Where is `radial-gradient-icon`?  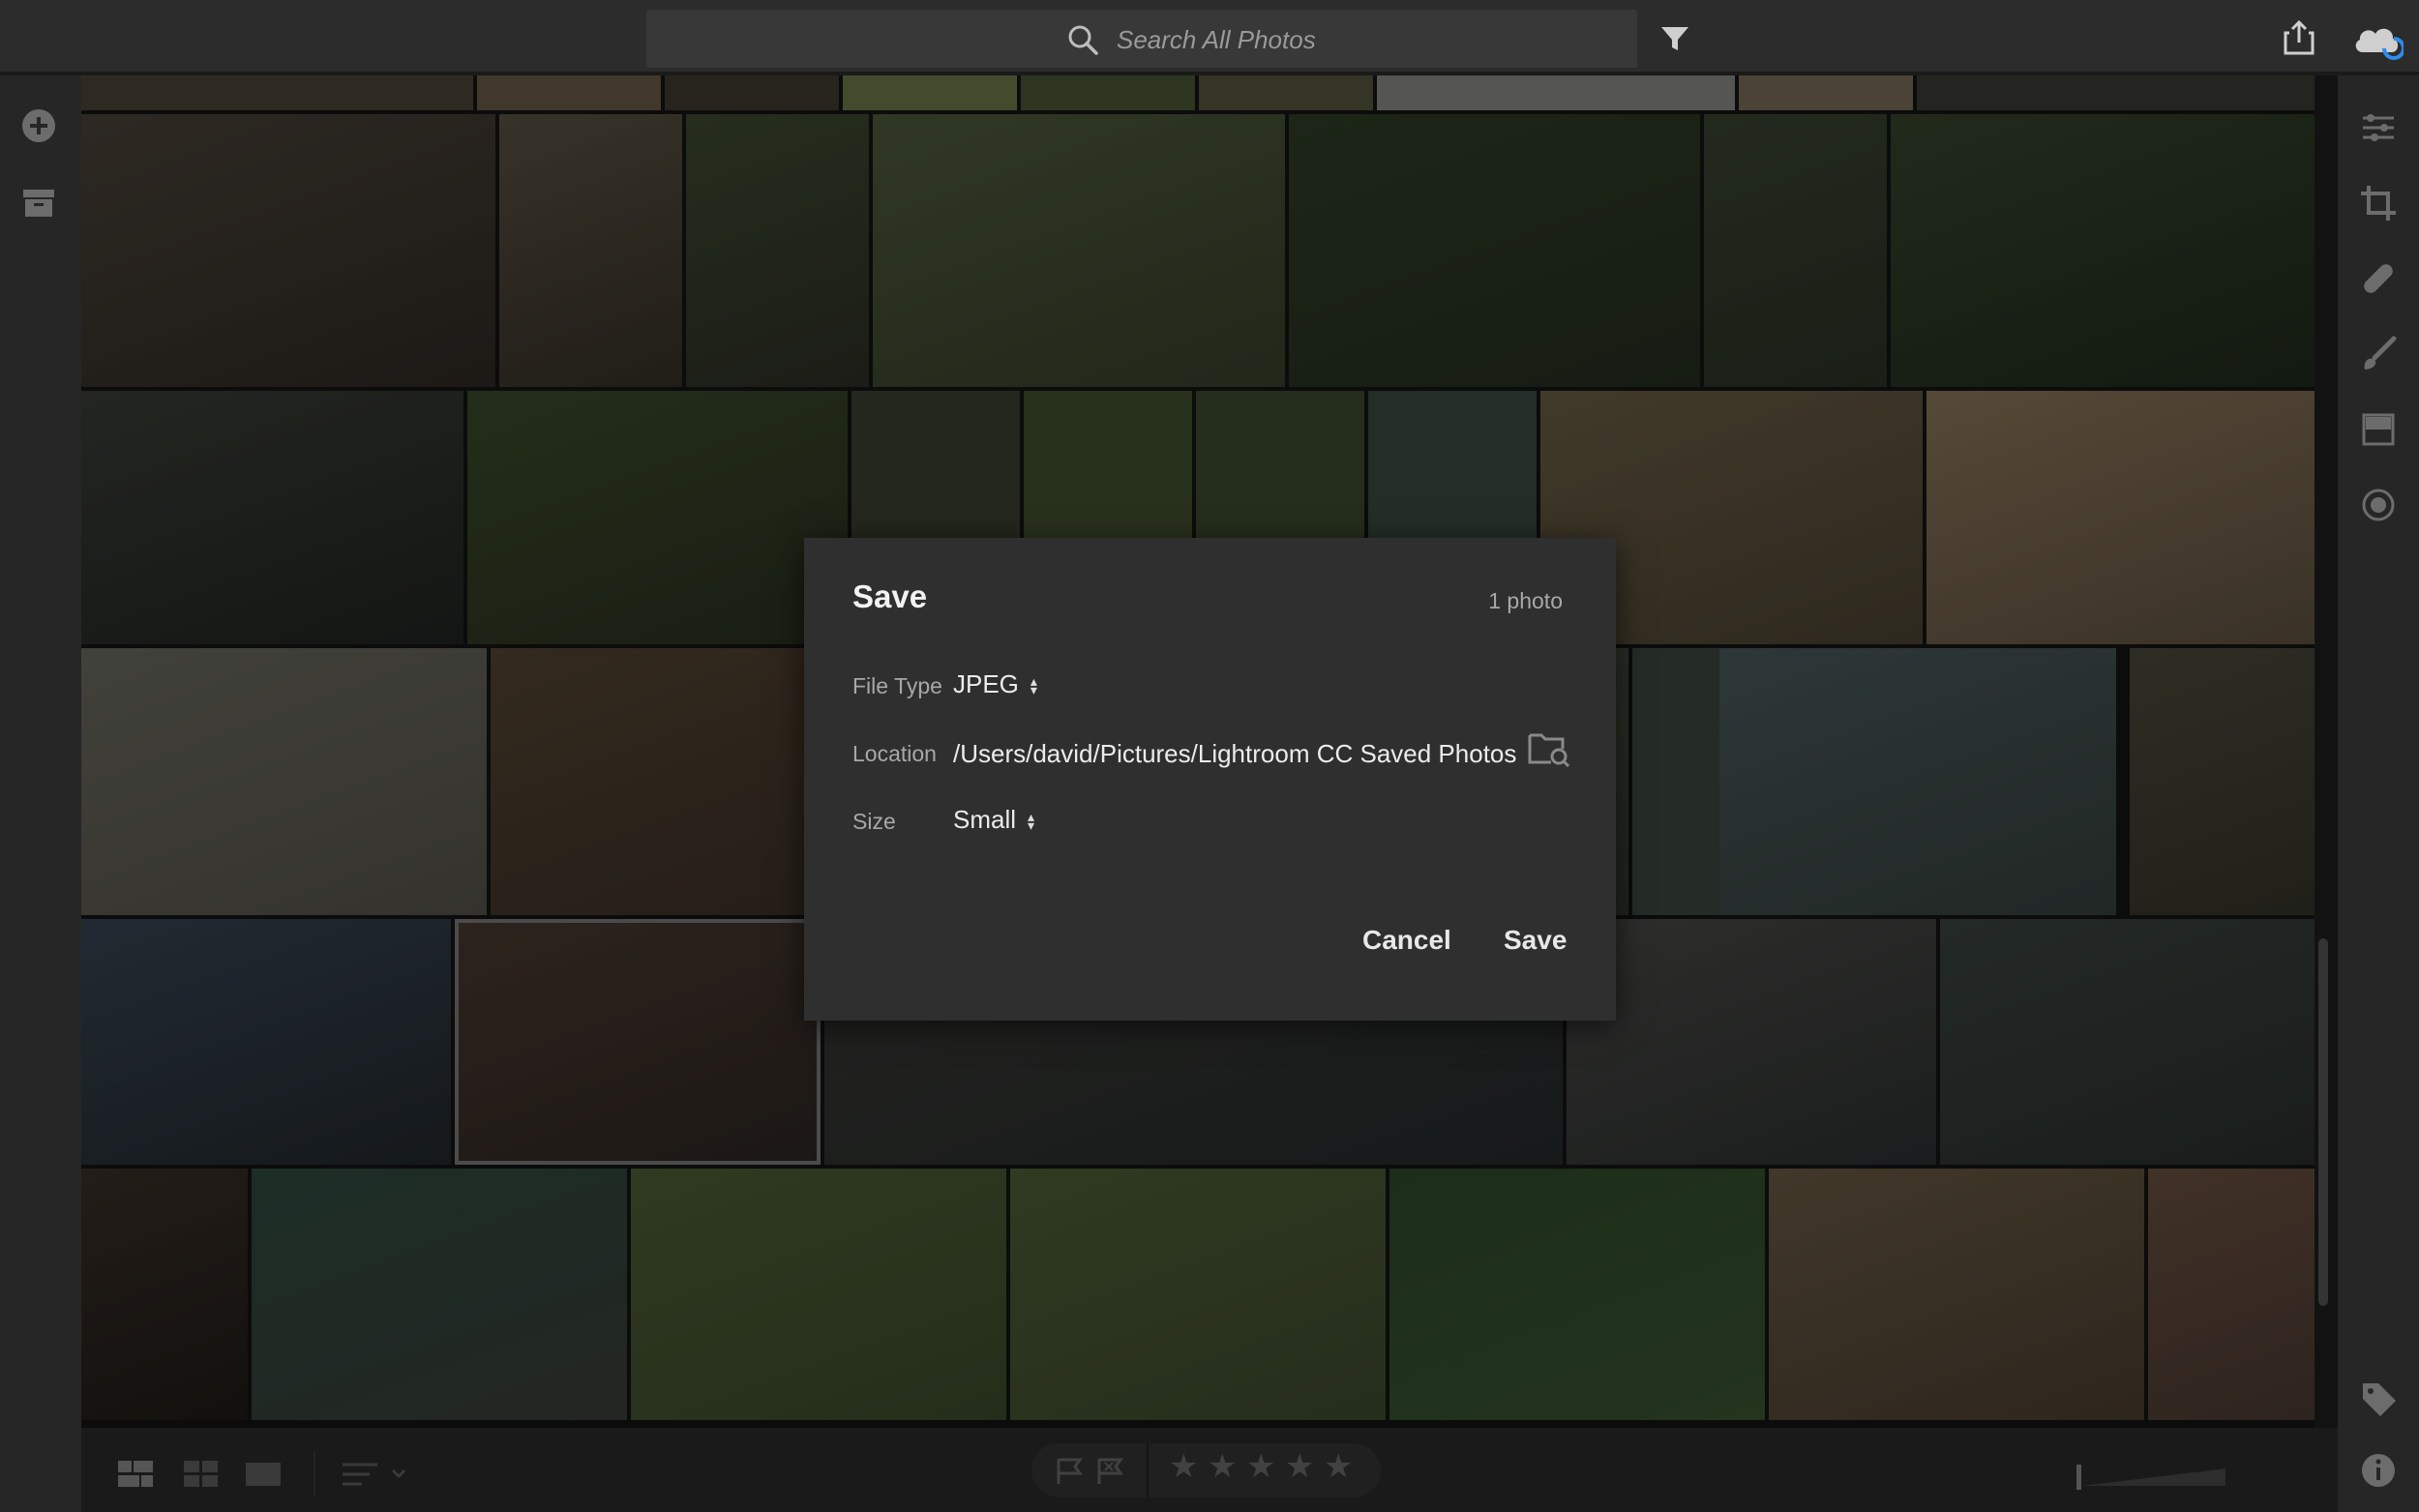
radial-gradient-icon is located at coordinates (2379, 505).